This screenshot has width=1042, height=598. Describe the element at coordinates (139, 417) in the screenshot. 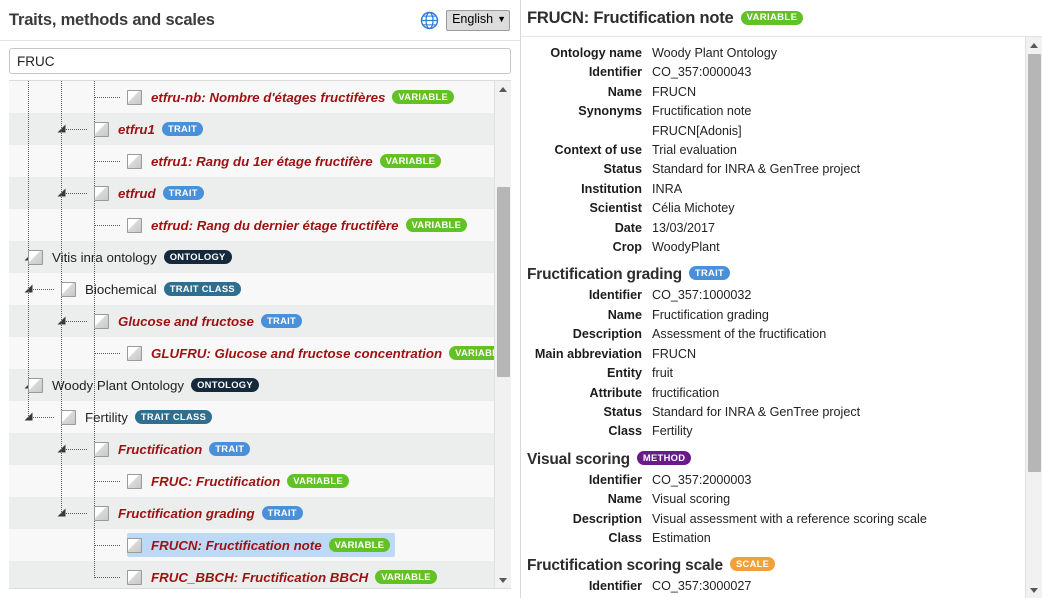

I see `tree-node: Fertility TRAIT CLASS` at that location.